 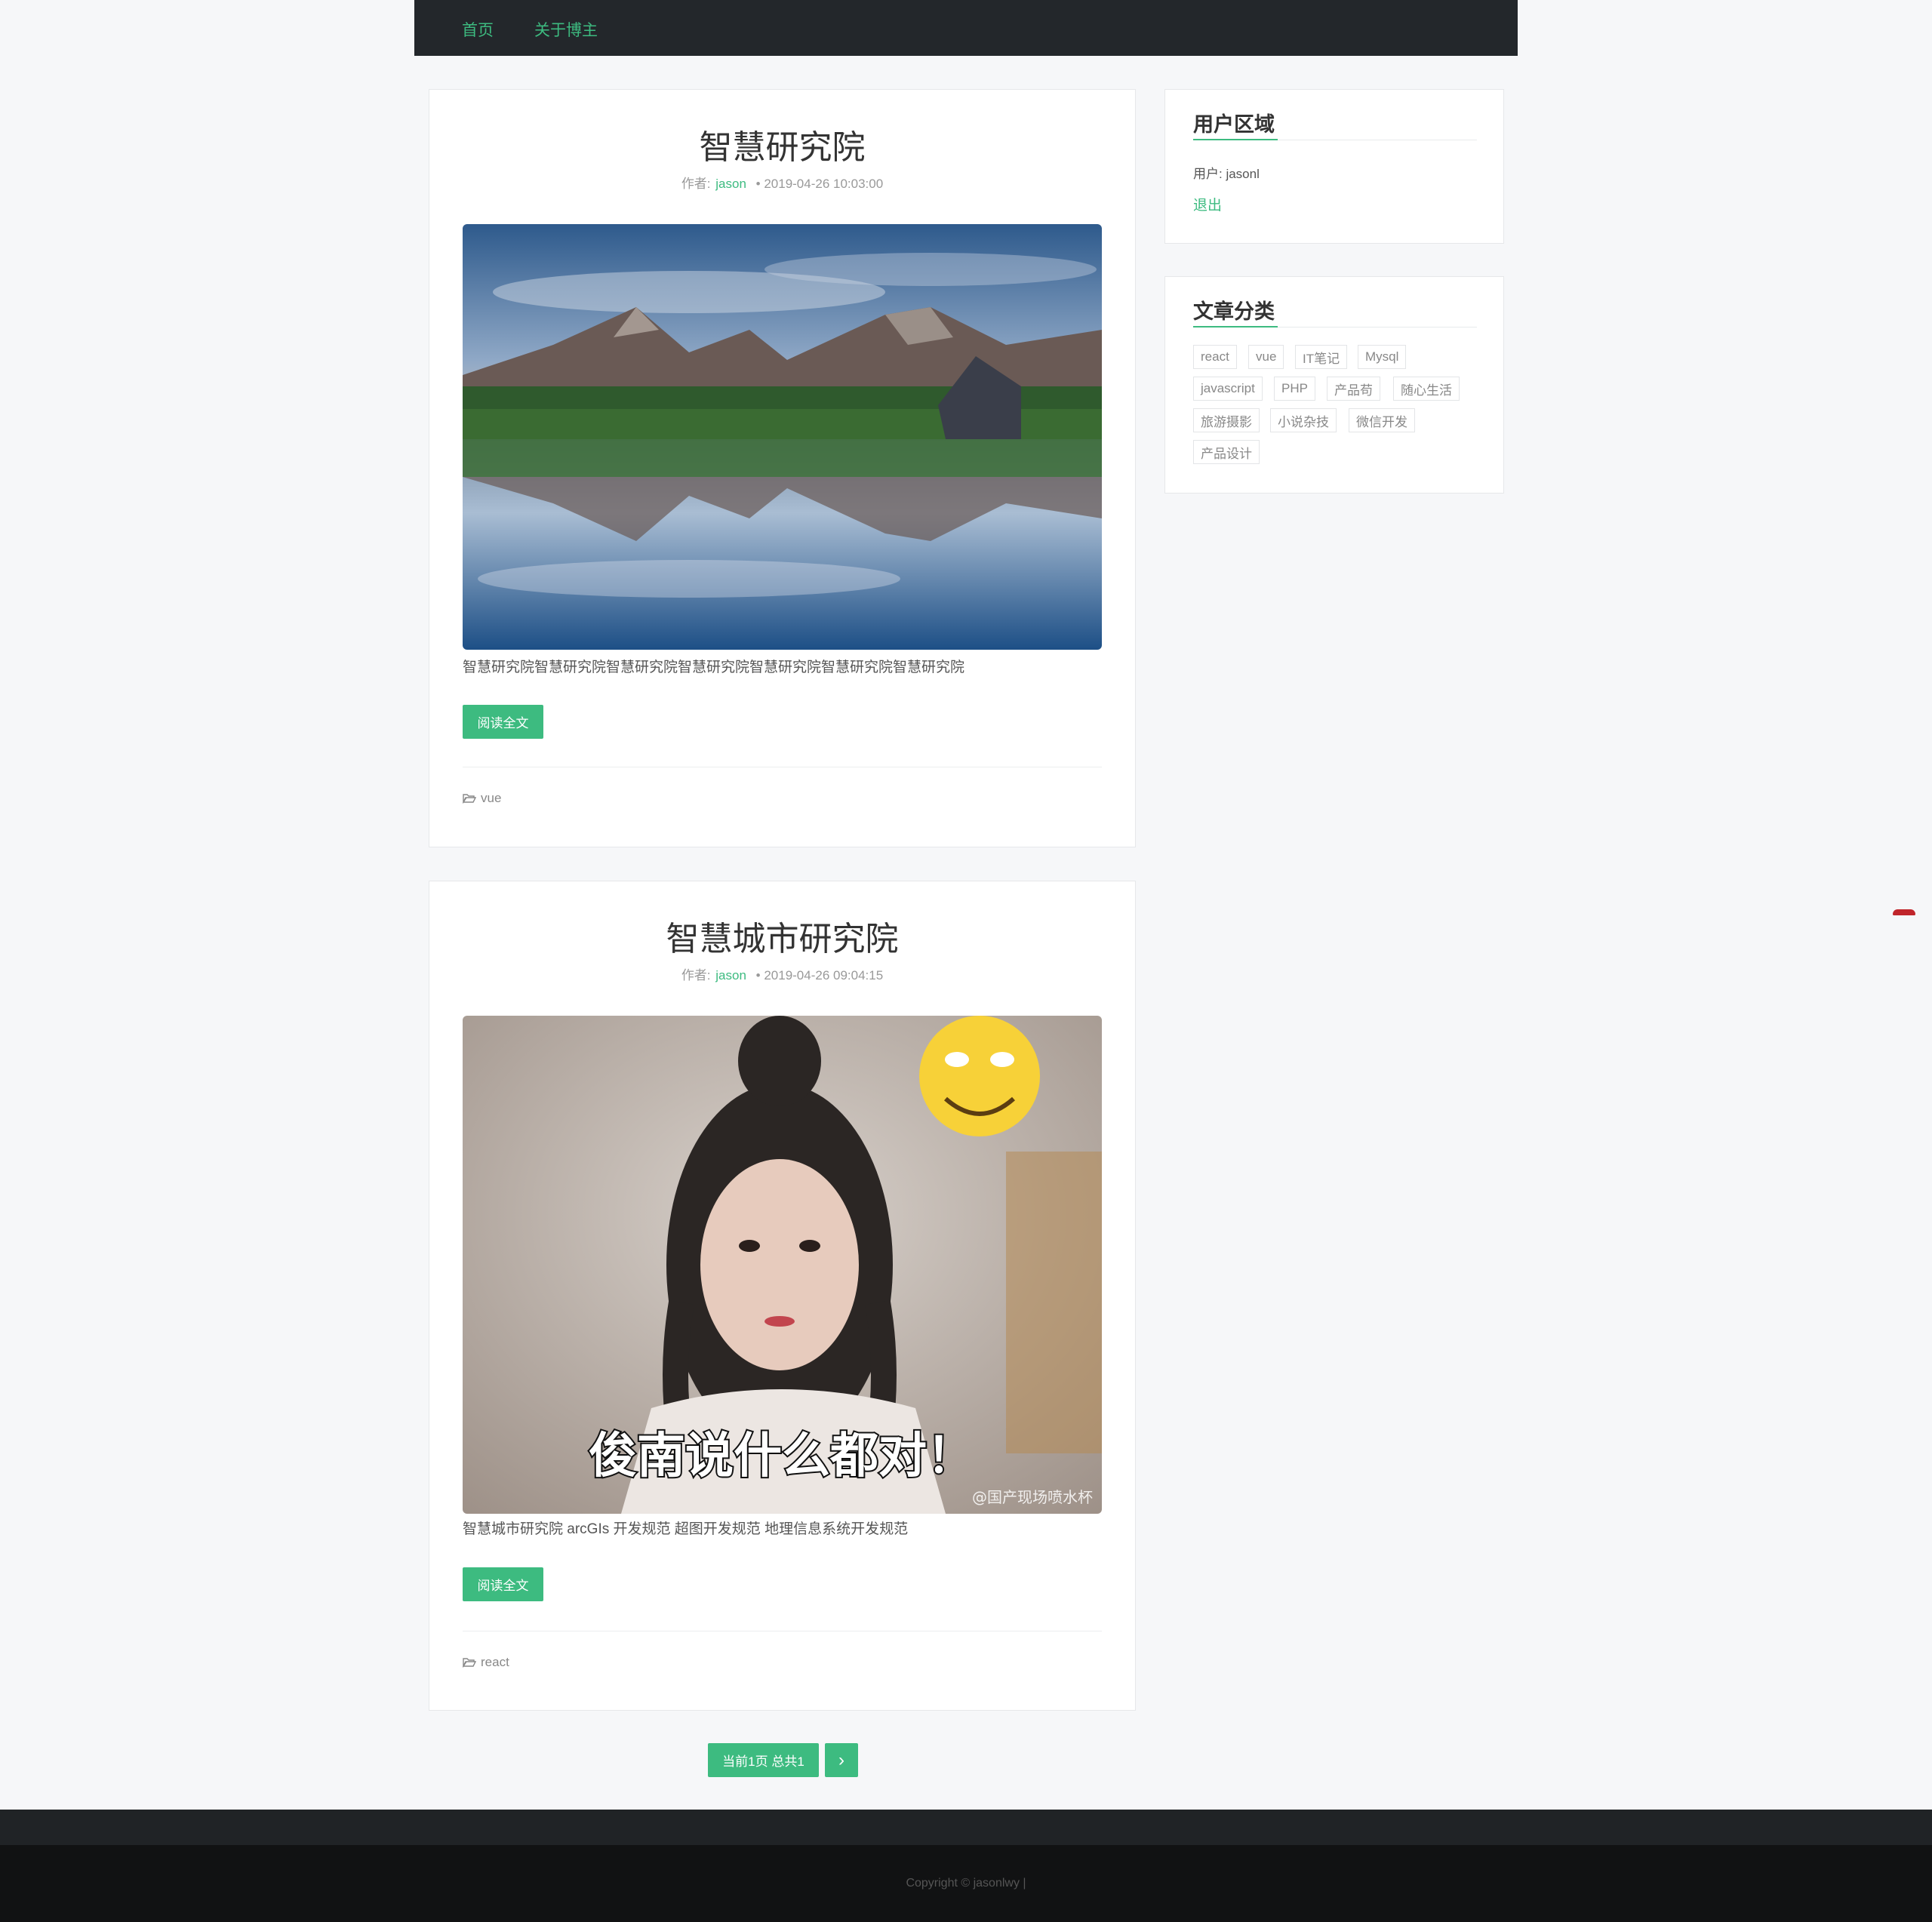 What do you see at coordinates (1226, 174) in the screenshot?
I see `current-user: 用户: jasonl` at bounding box center [1226, 174].